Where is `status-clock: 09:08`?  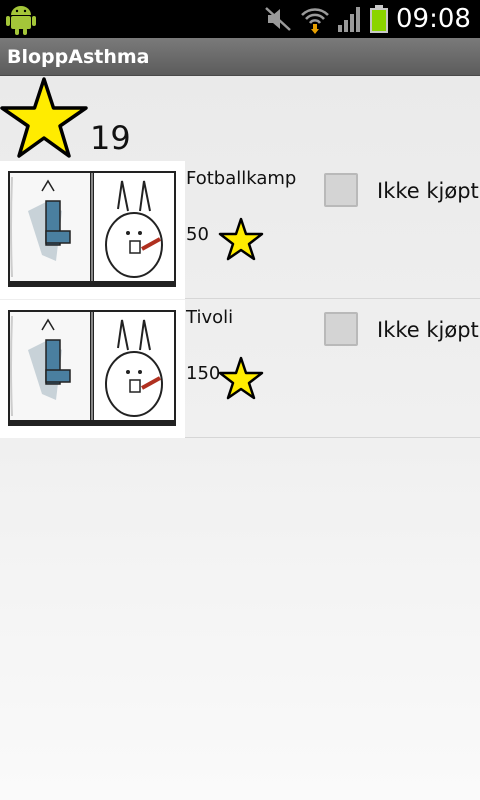 status-clock: 09:08 is located at coordinates (433, 19).